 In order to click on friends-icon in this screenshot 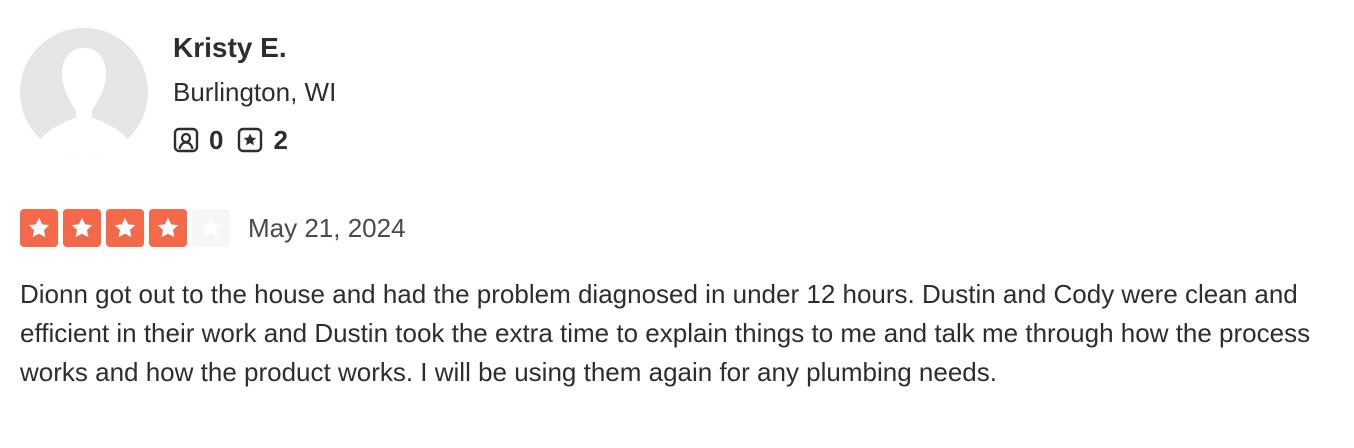, I will do `click(186, 140)`.